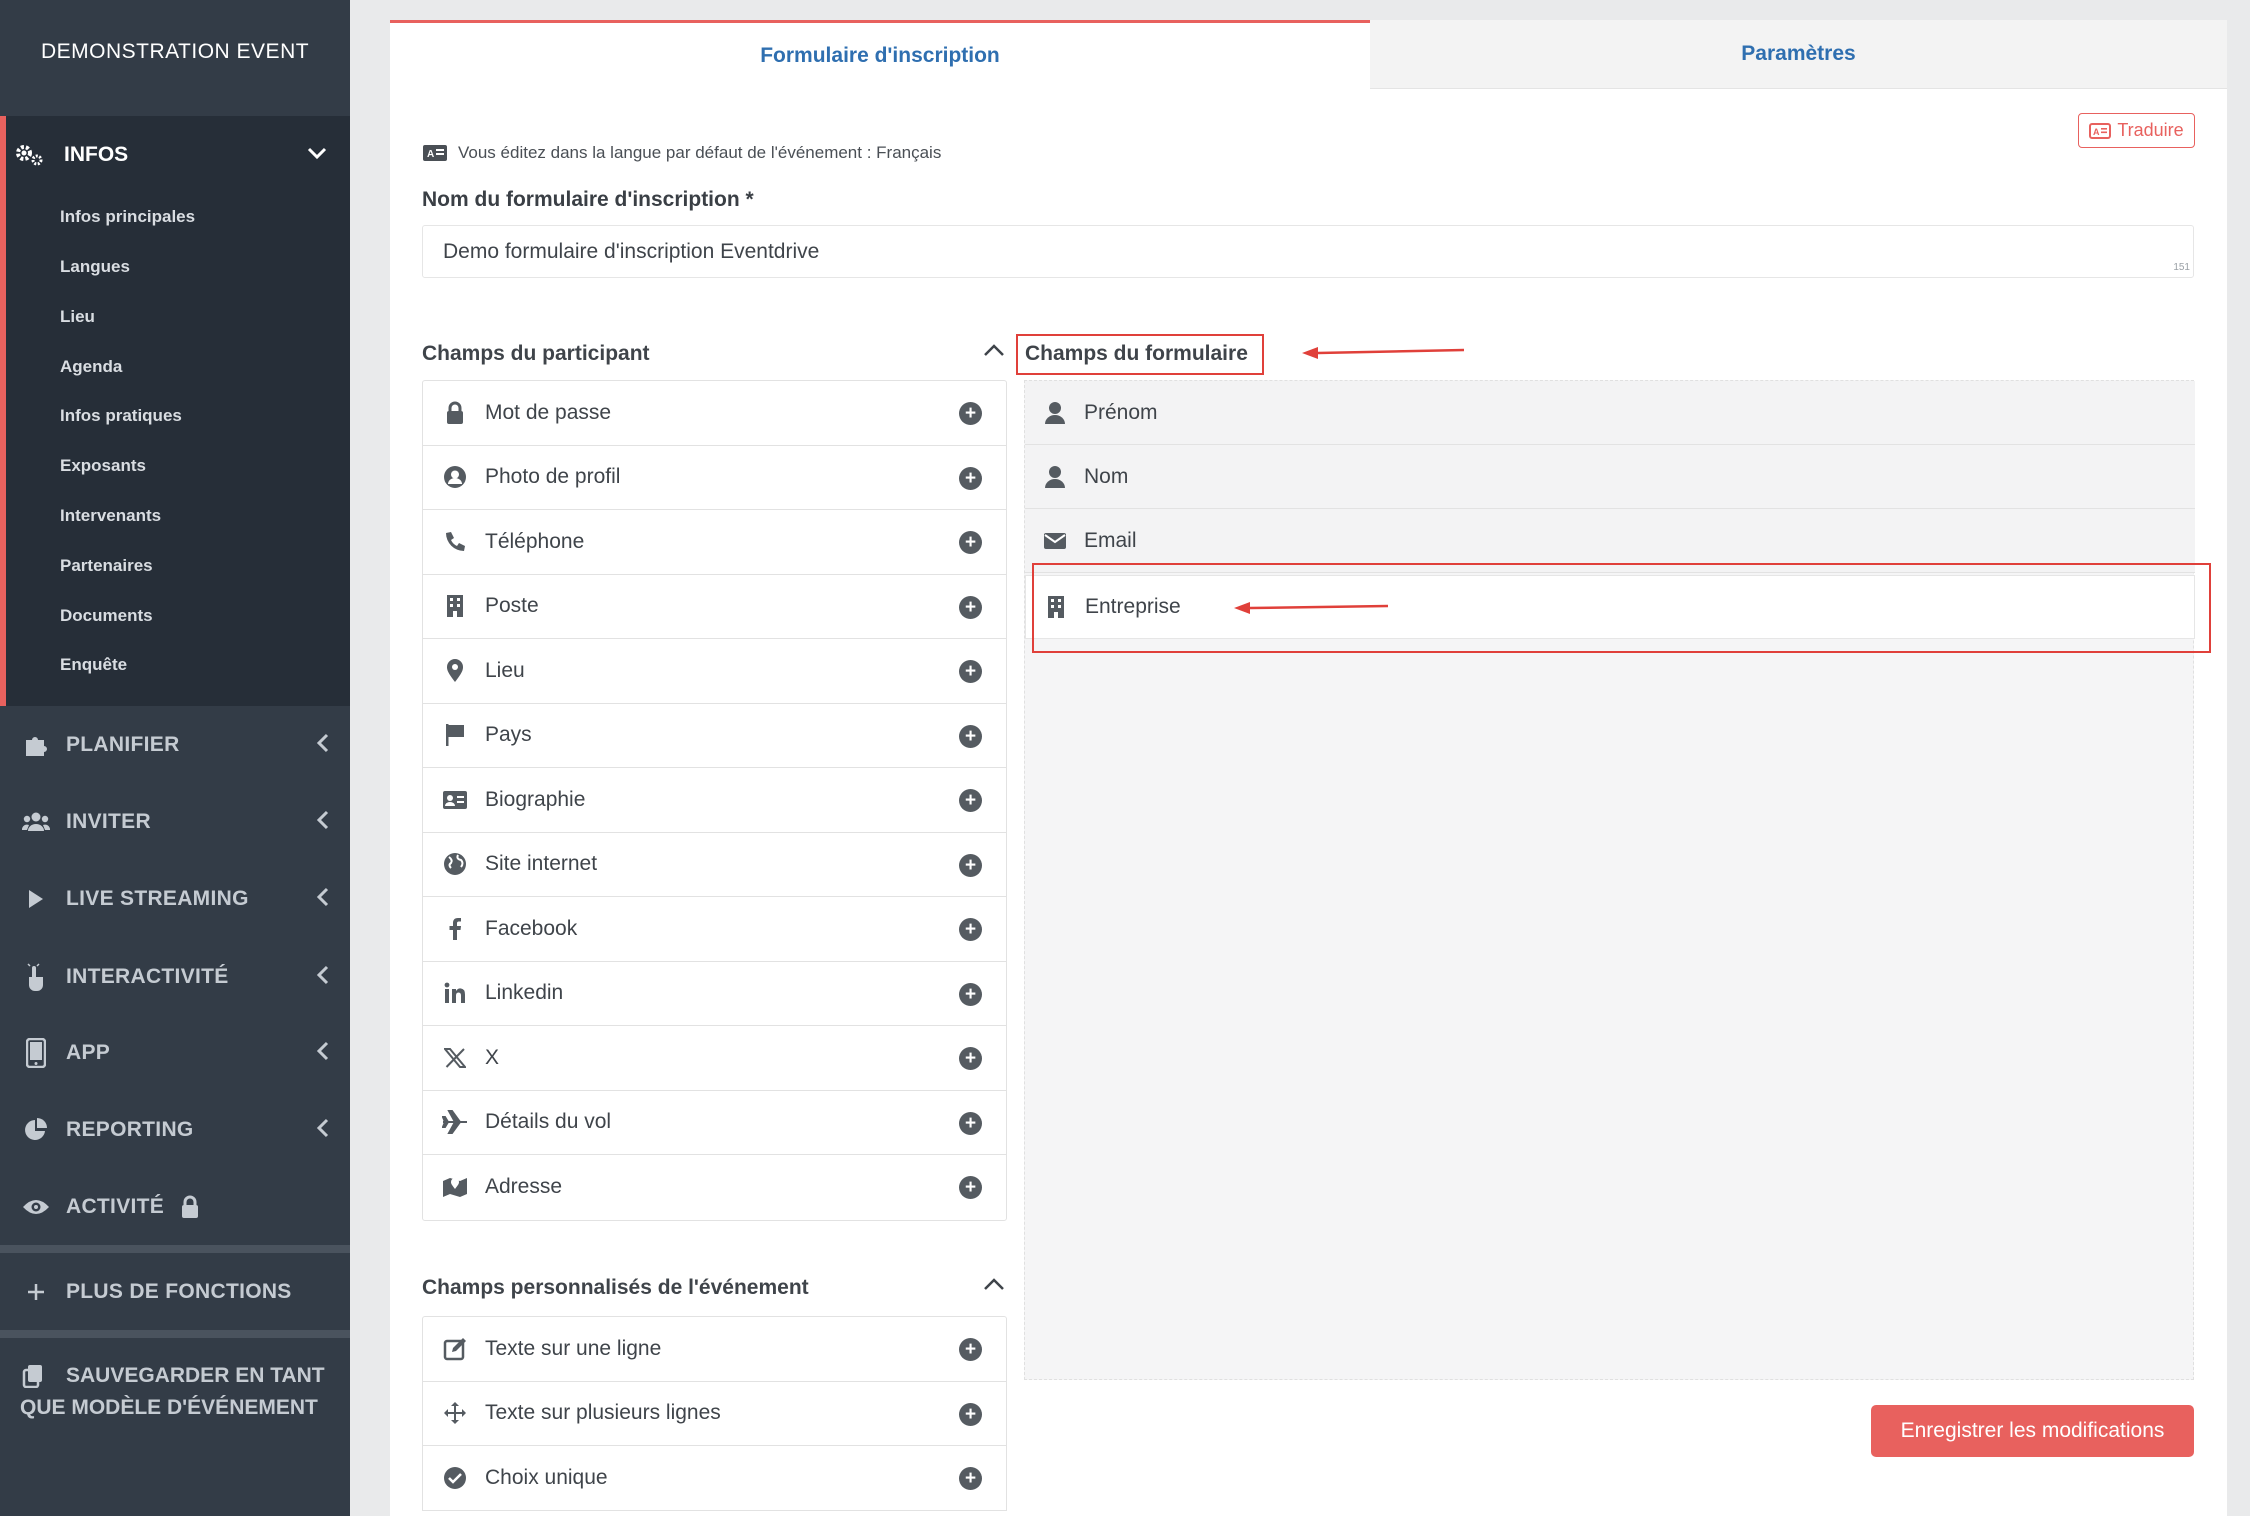  I want to click on form-field-row: Nom, so click(1610, 477).